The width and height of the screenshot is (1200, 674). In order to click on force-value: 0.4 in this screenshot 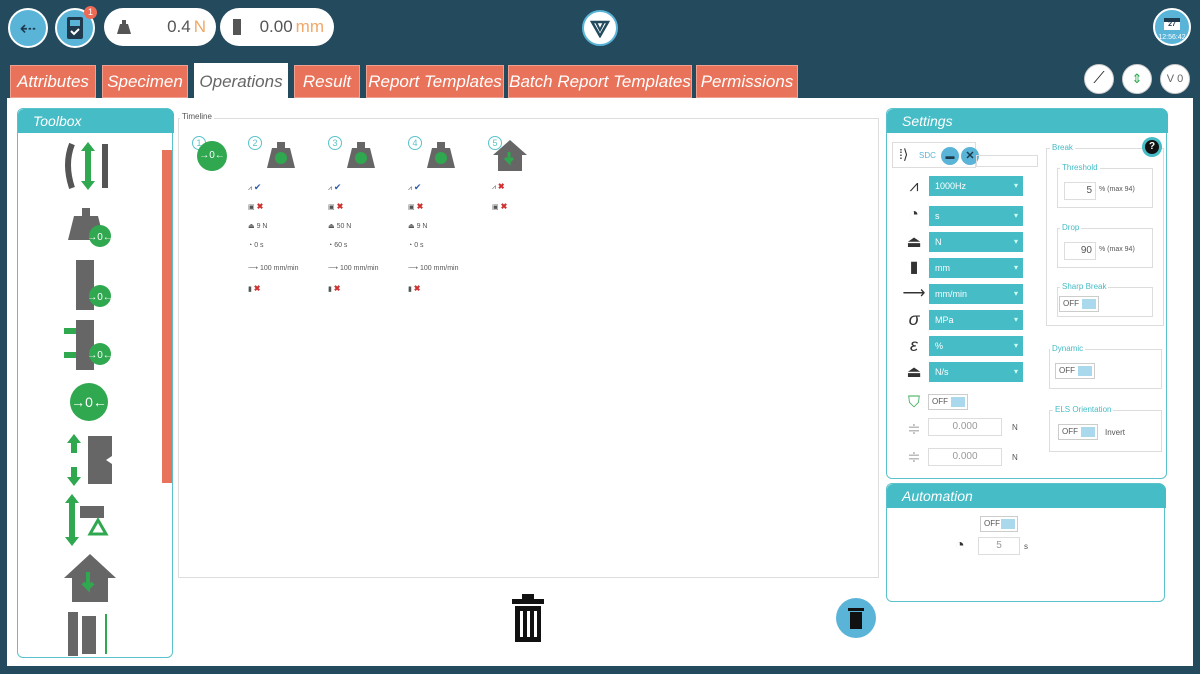, I will do `click(179, 26)`.